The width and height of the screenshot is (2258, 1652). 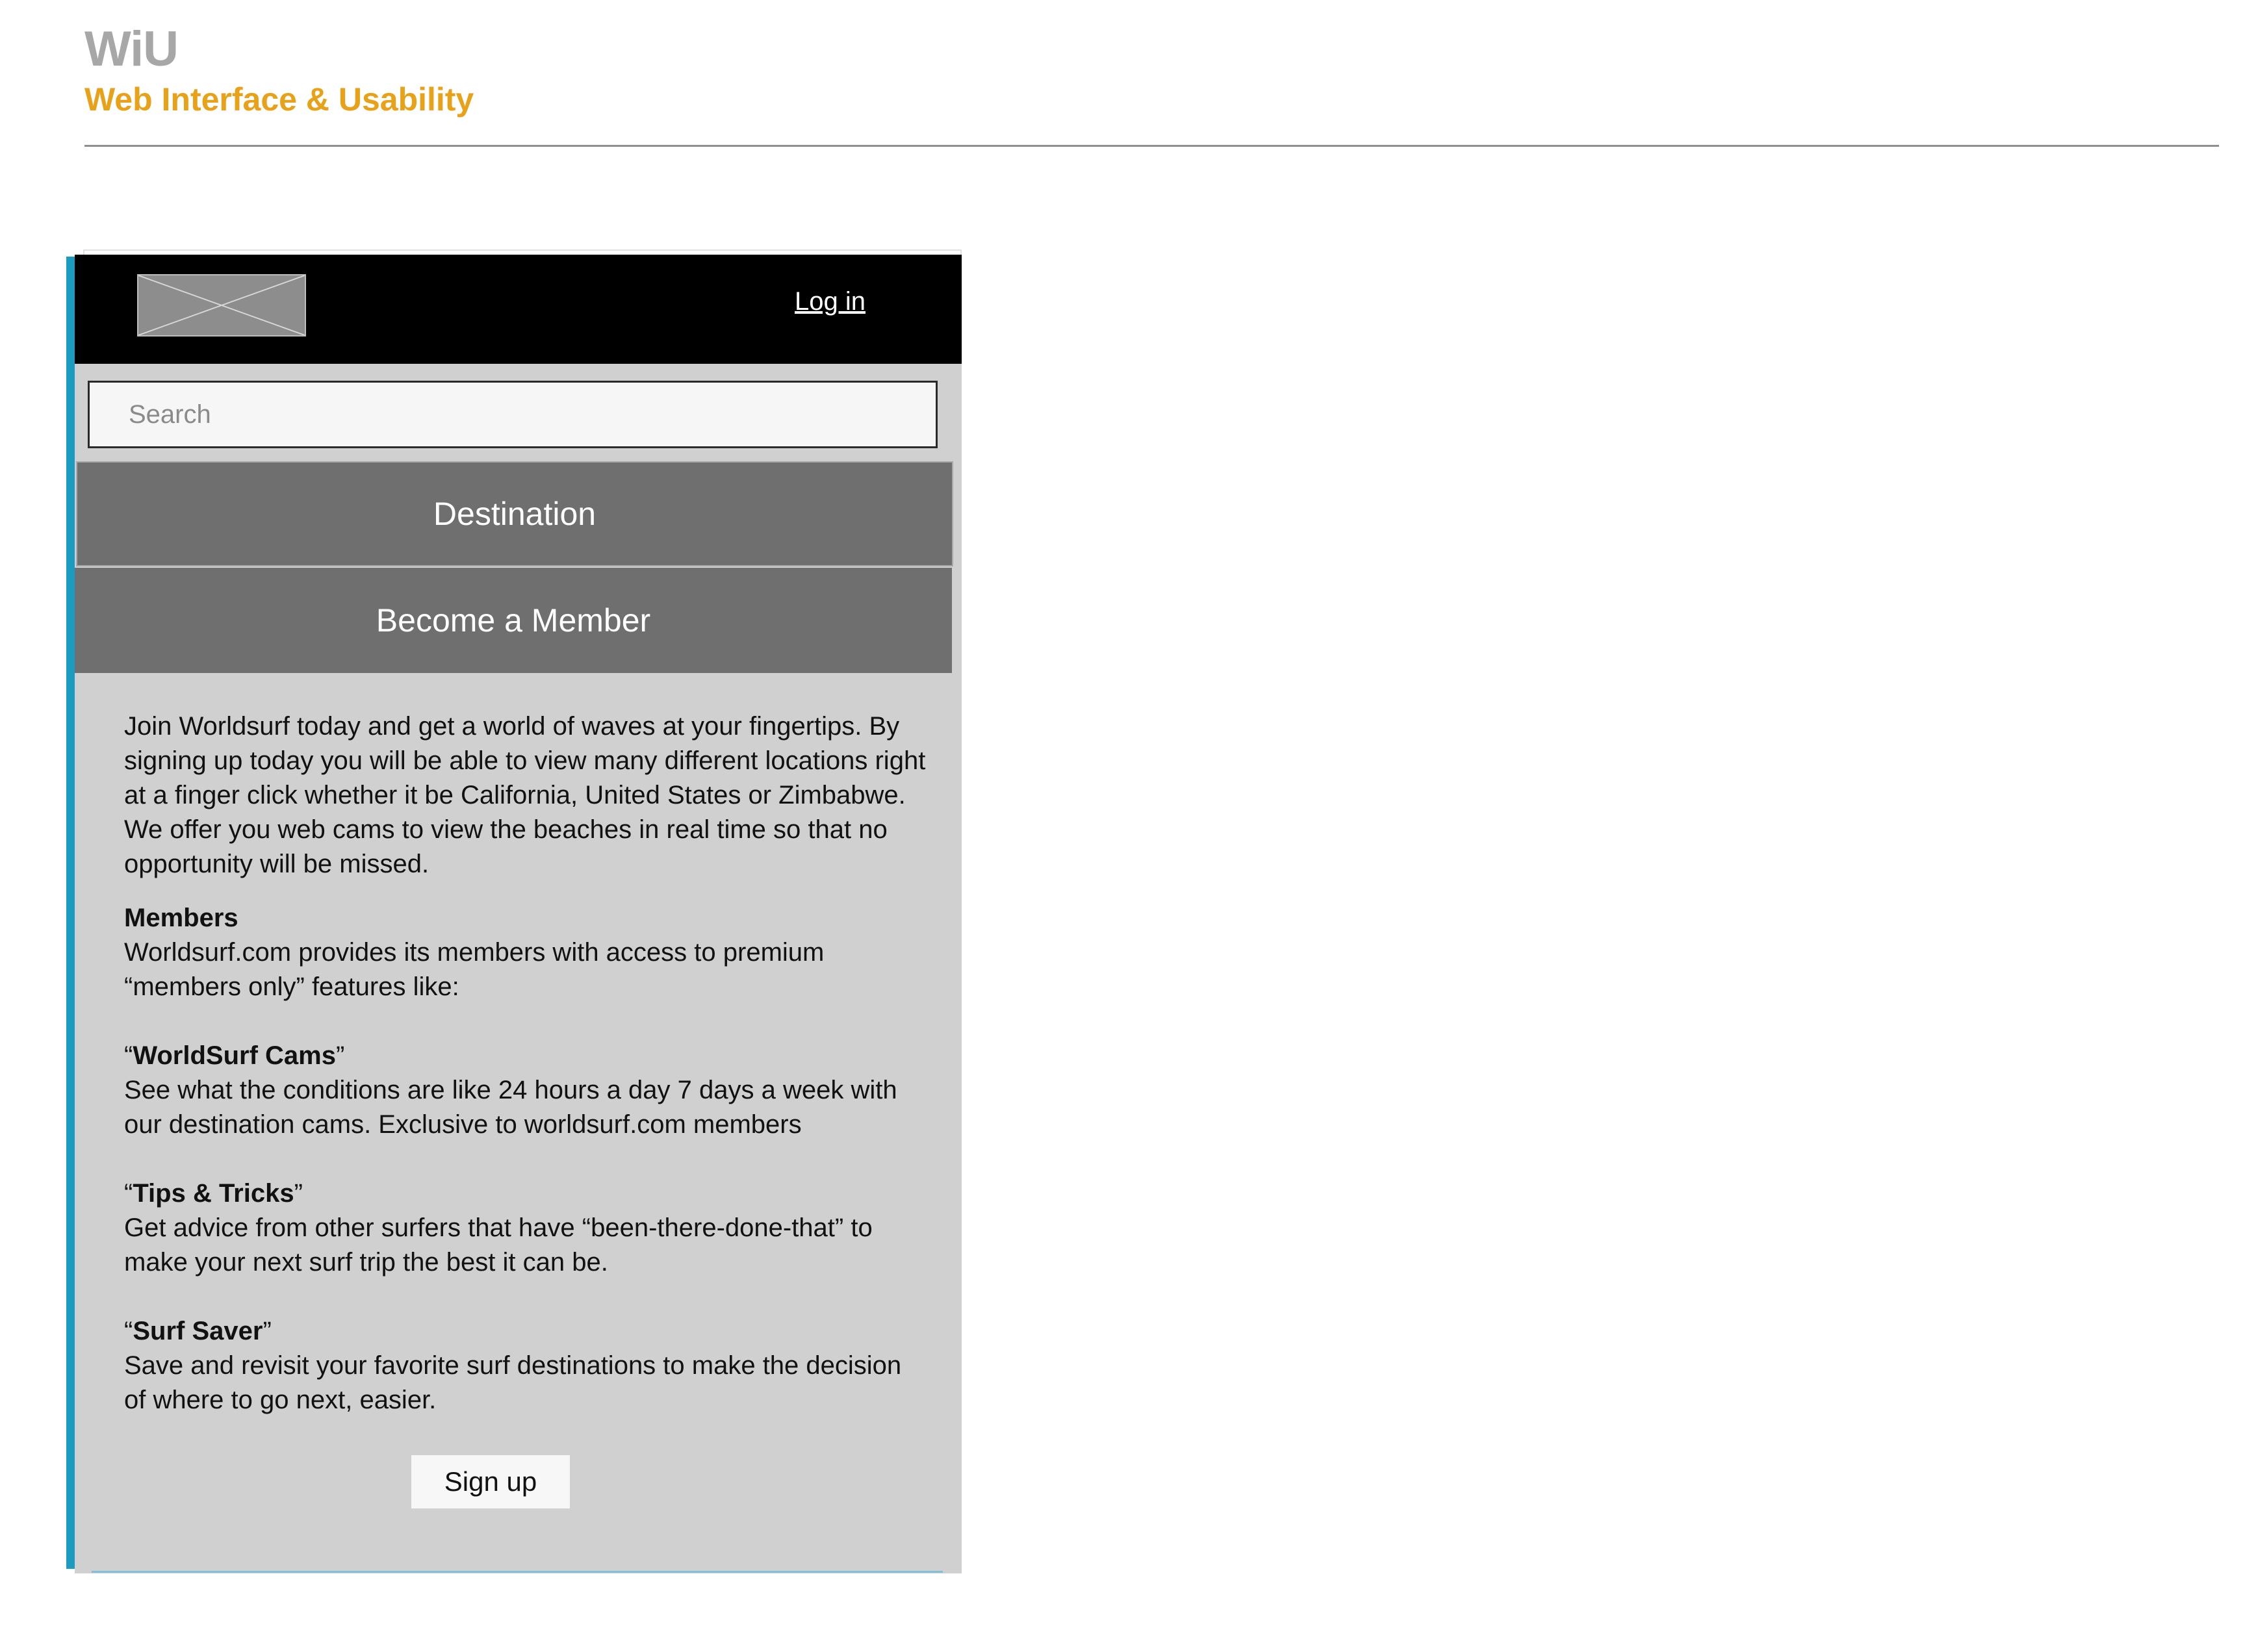 What do you see at coordinates (198, 1331) in the screenshot?
I see `feature-name: Surf Saver` at bounding box center [198, 1331].